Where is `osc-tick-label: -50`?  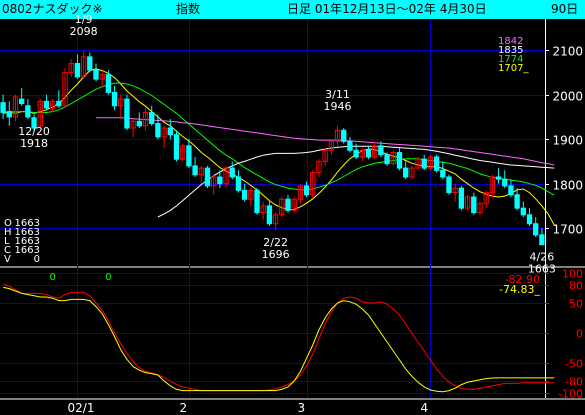
osc-tick-label: -50 is located at coordinates (574, 364).